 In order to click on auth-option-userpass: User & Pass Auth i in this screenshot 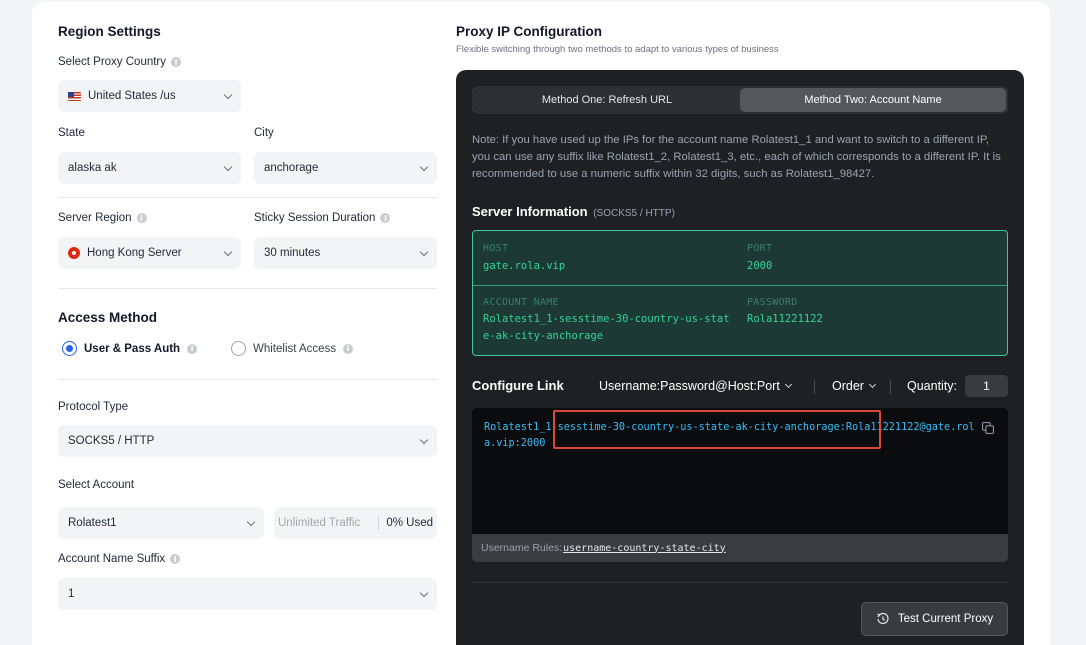, I will do `click(130, 348)`.